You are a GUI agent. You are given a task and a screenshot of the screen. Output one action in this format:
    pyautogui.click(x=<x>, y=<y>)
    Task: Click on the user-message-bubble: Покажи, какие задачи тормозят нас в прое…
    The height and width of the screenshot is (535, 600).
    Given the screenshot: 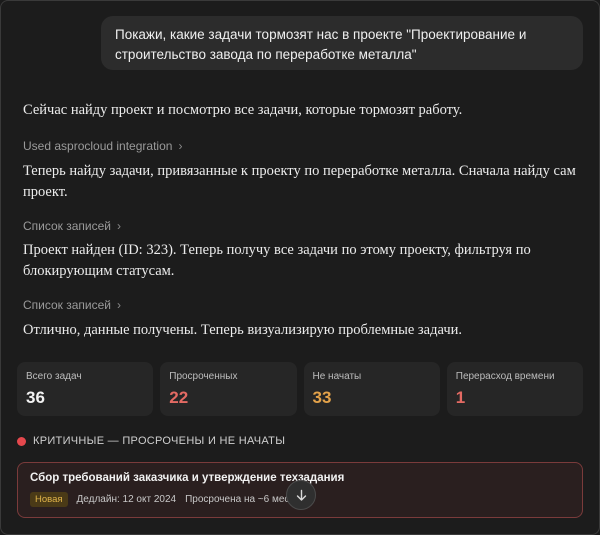 What is the action you would take?
    pyautogui.click(x=342, y=43)
    